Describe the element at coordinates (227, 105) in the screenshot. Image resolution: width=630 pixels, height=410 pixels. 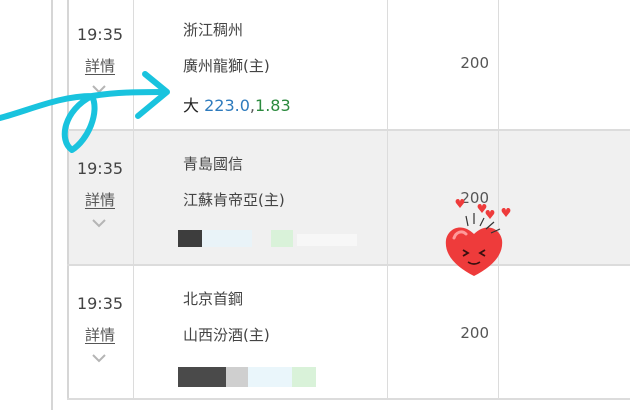
I see `odds-total: 223.0` at that location.